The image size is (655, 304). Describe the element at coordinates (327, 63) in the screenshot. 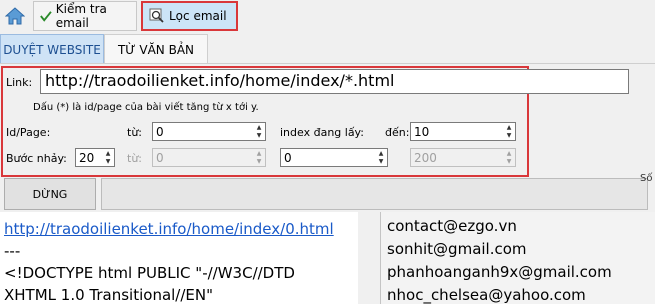

I see `tab-divider` at that location.